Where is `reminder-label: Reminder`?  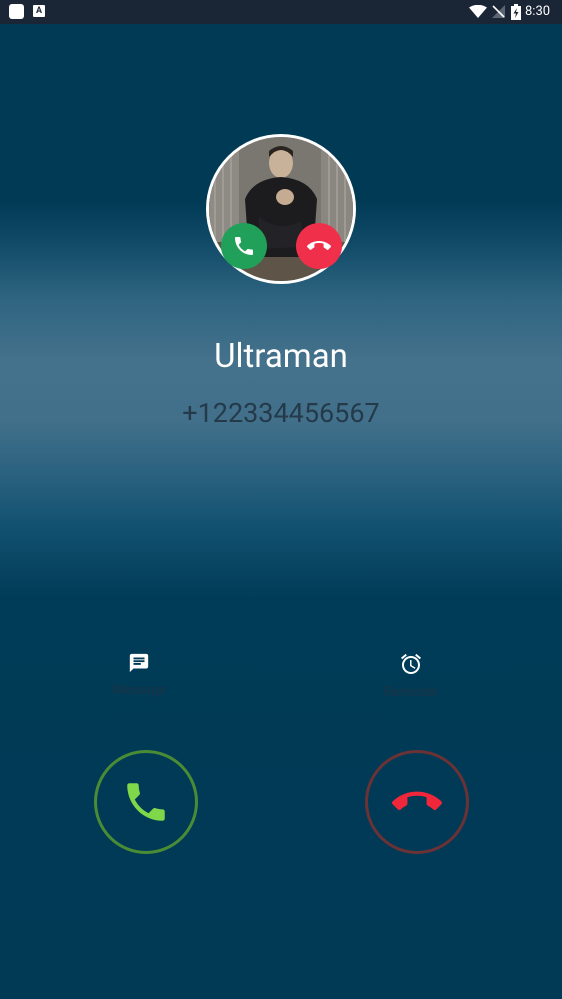
reminder-label: Reminder is located at coordinates (411, 692).